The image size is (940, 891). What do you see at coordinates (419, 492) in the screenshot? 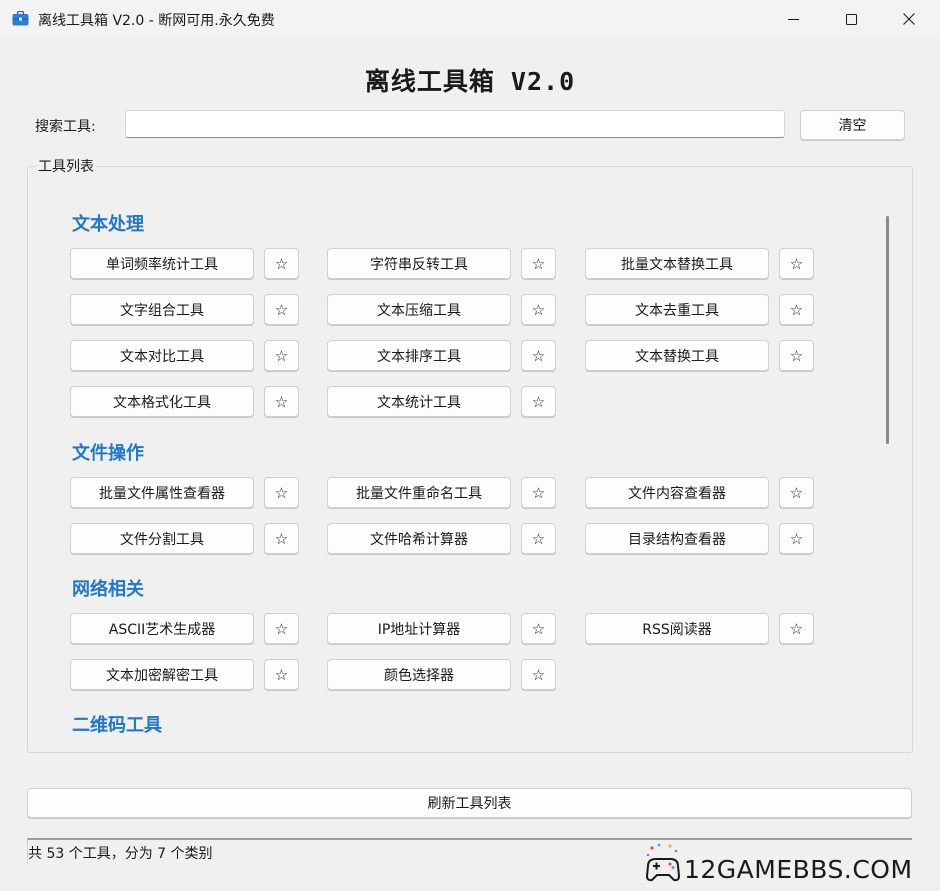
I see `tool-button: 批量文件重命名工具` at bounding box center [419, 492].